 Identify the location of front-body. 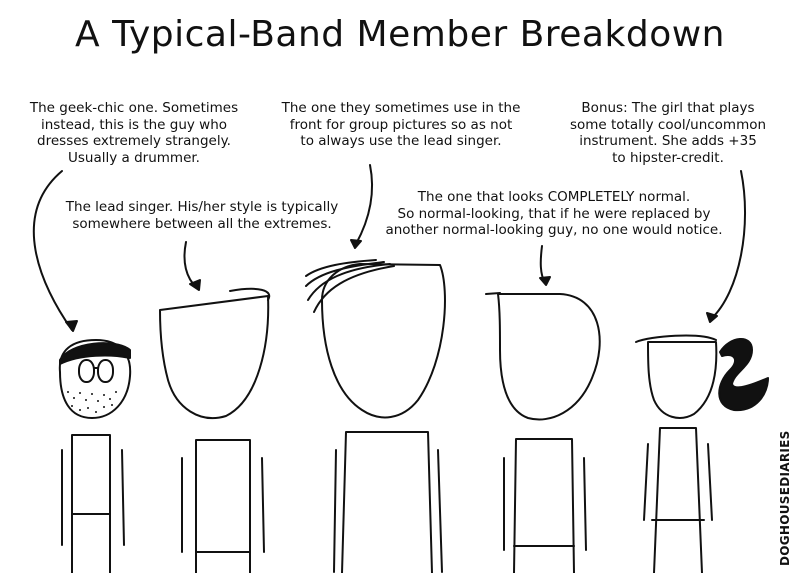
(387, 502).